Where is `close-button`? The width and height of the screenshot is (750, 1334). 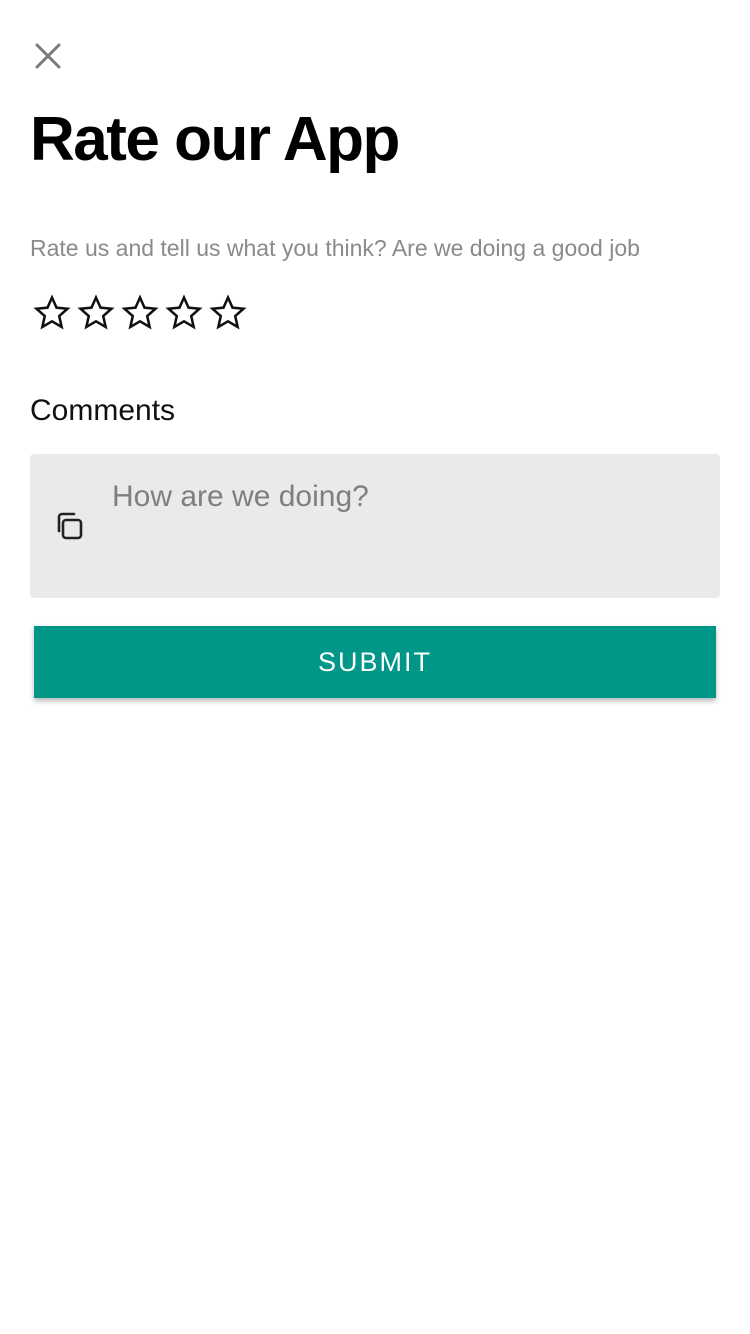
close-button is located at coordinates (48, 56).